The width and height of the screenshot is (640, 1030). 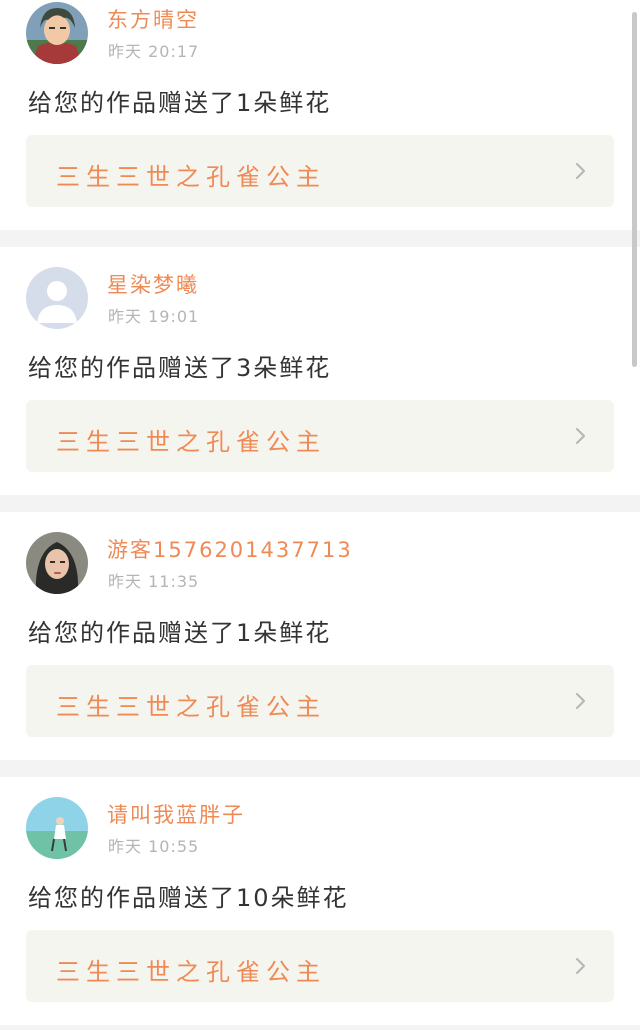 What do you see at coordinates (180, 368) in the screenshot?
I see `gift-message: 给您的作品赠送了3朵鲜花` at bounding box center [180, 368].